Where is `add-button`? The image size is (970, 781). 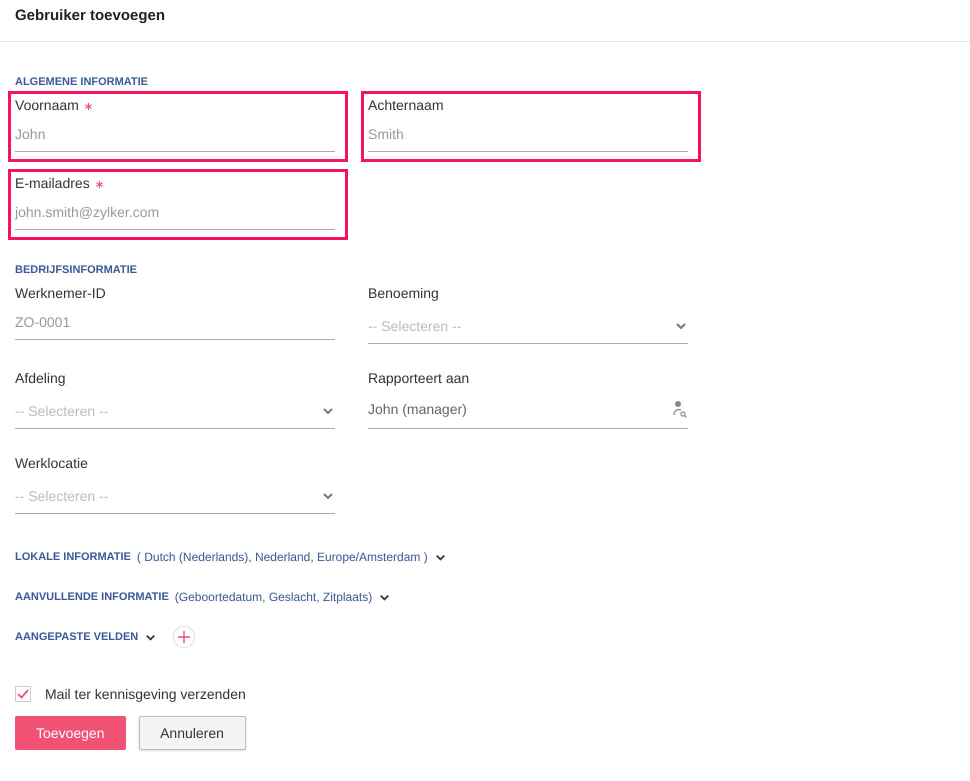
add-button is located at coordinates (184, 637).